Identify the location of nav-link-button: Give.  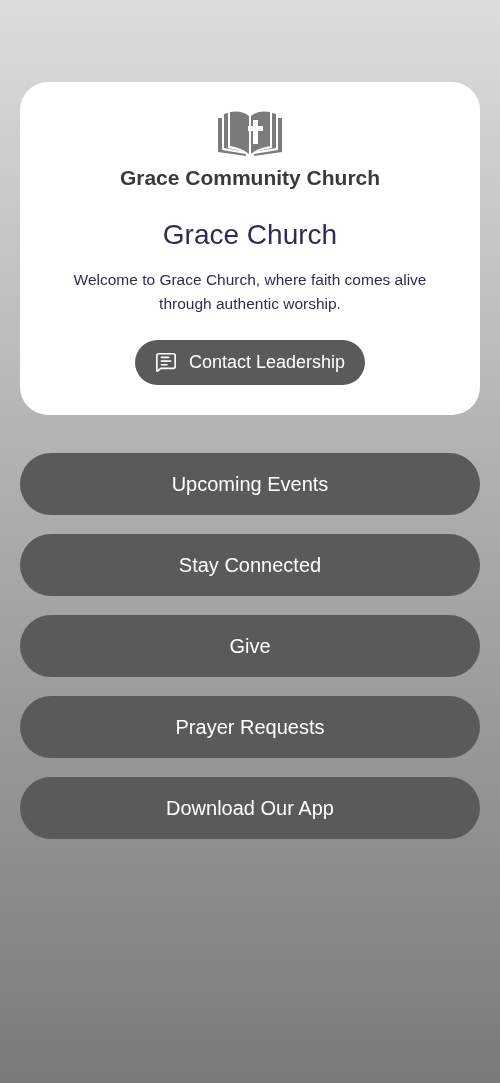
(250, 645).